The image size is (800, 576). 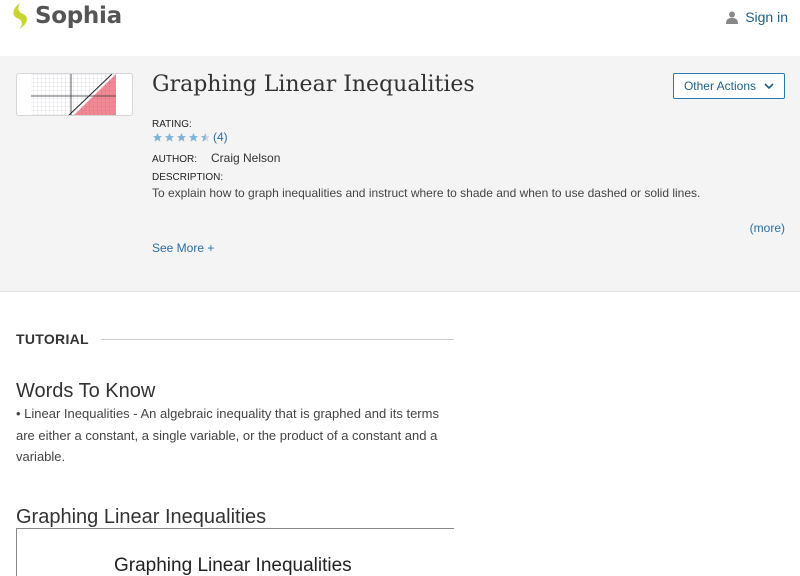 I want to click on logo-text: Sophia, so click(x=78, y=16).